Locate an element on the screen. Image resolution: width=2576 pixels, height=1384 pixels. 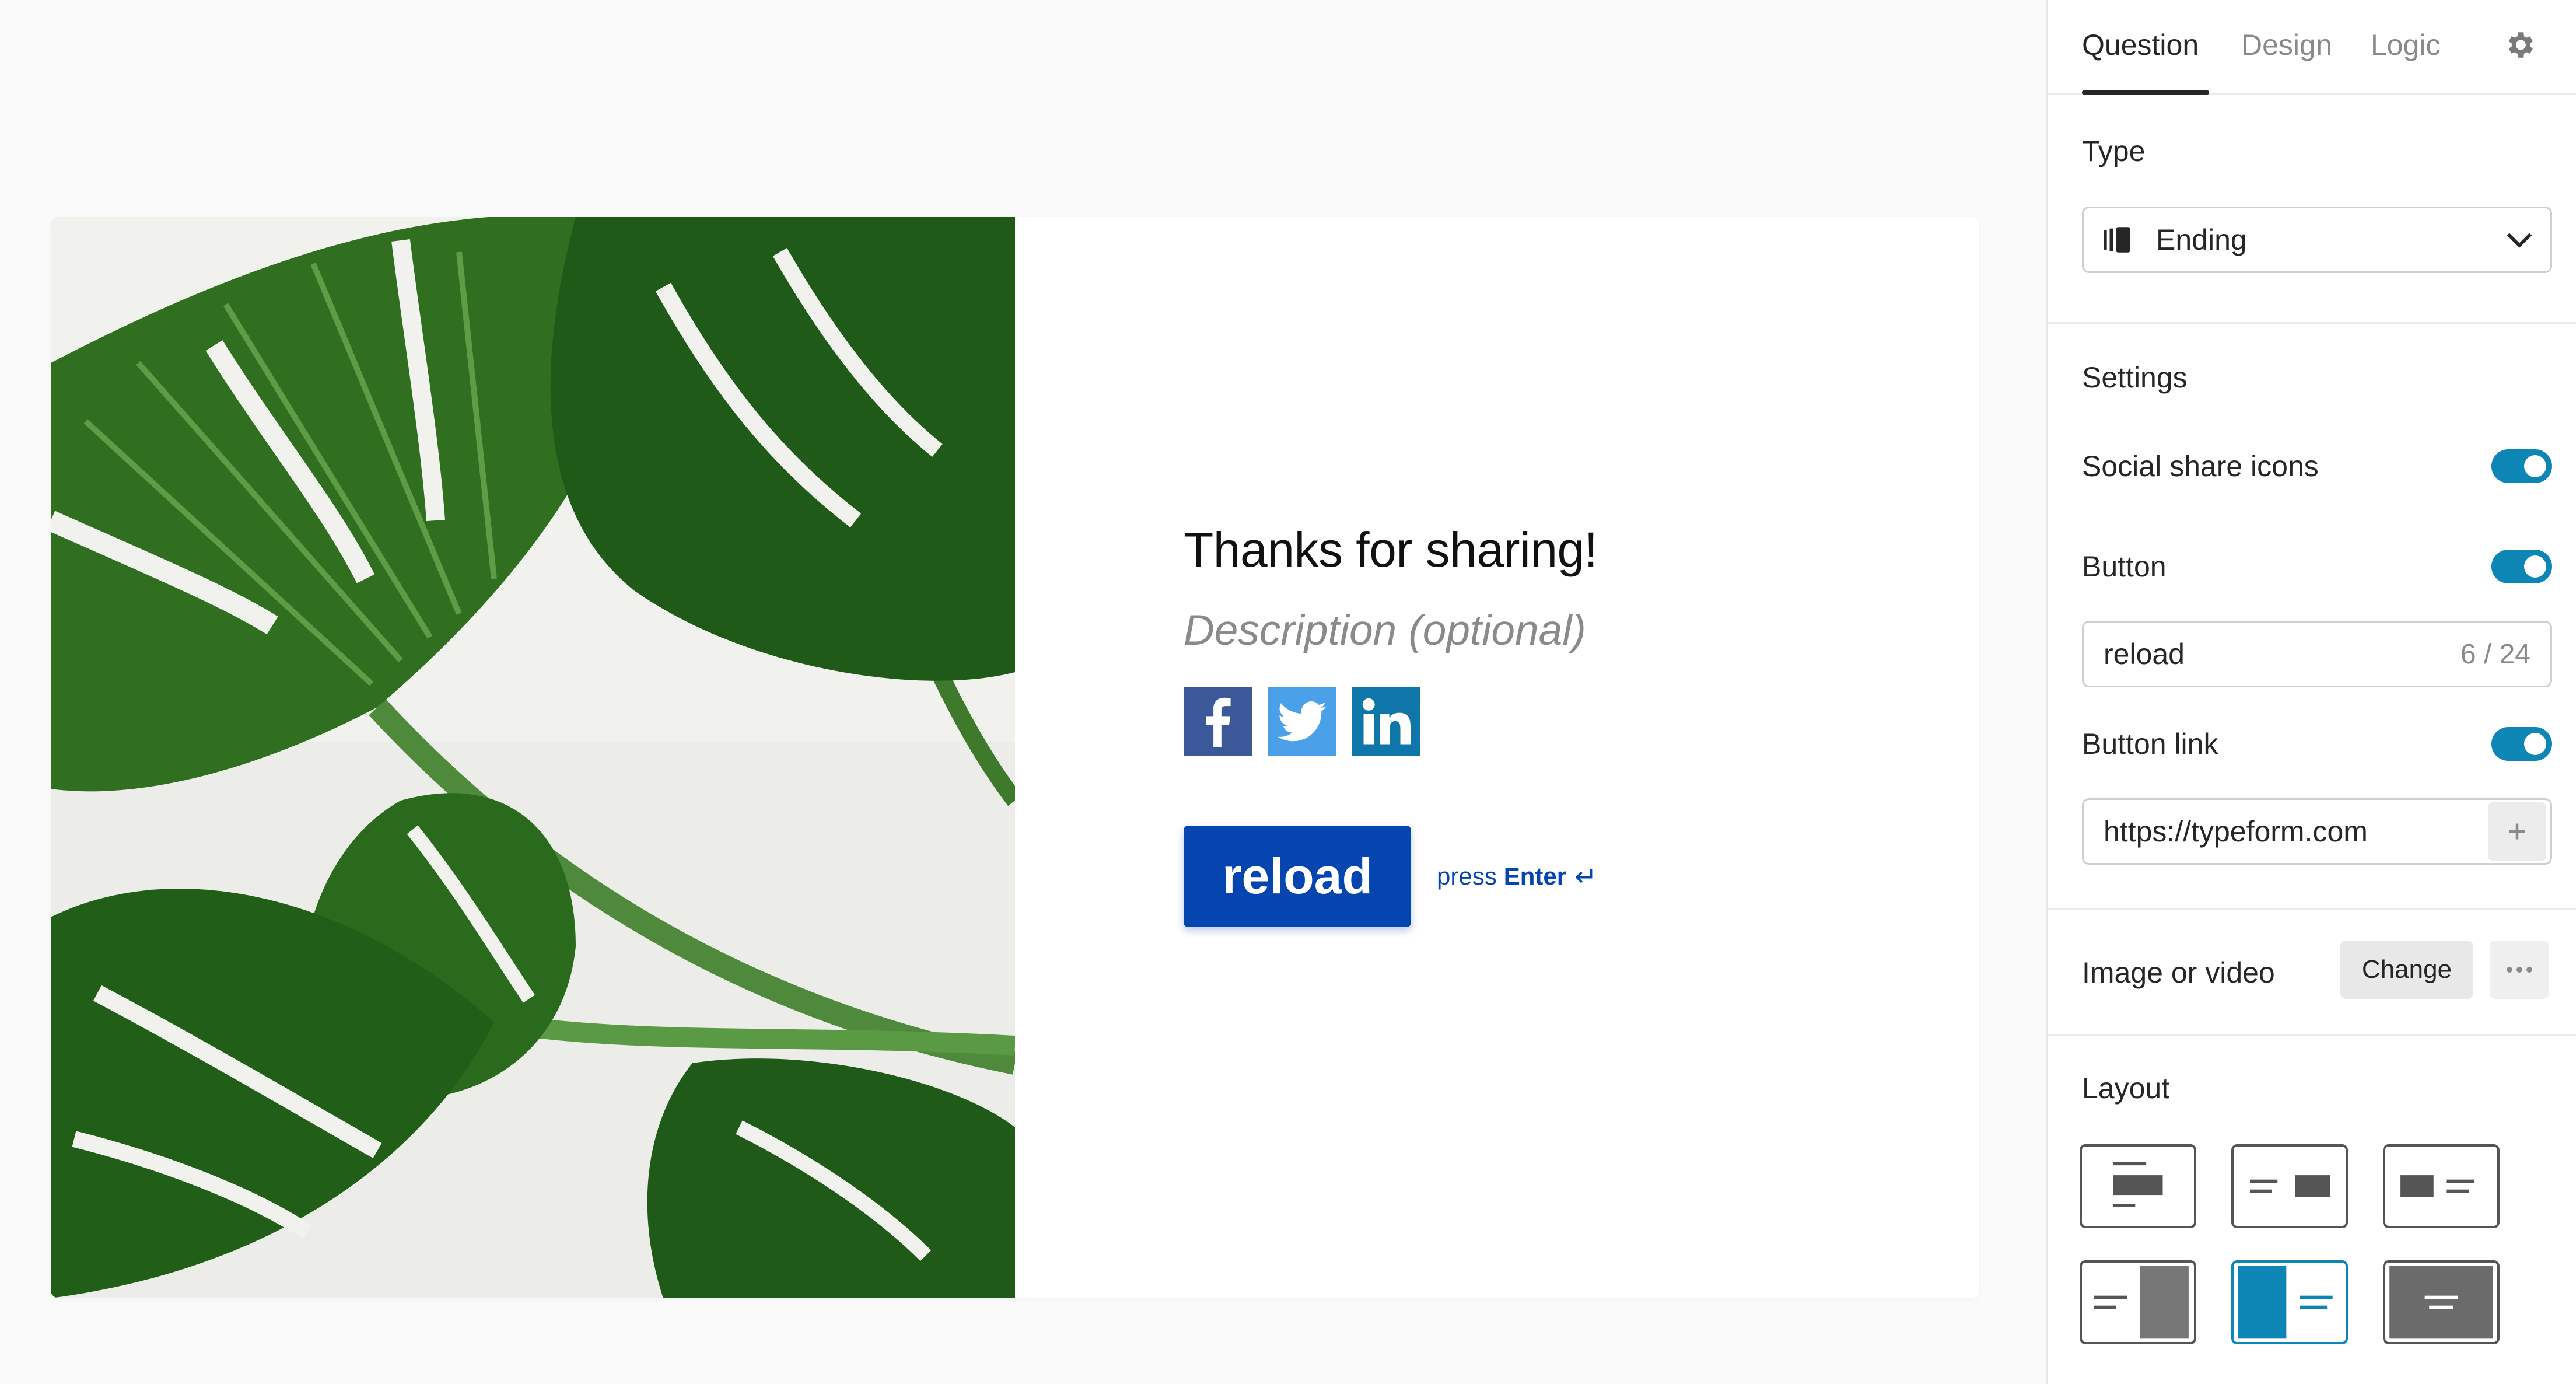
tab-logic: Logic is located at coordinates (2406, 45).